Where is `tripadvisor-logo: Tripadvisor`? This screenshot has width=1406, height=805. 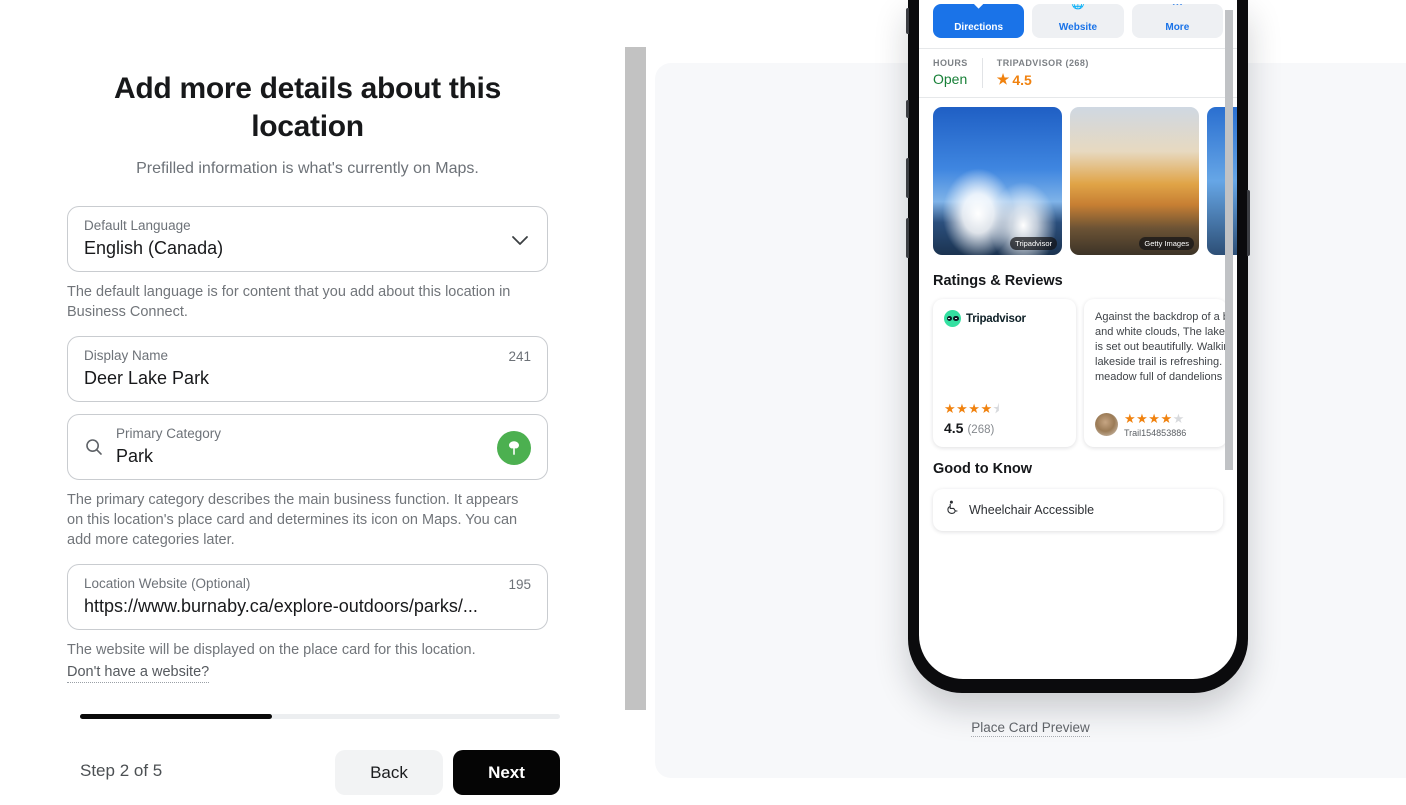
tripadvisor-logo: Tripadvisor is located at coordinates (1004, 318).